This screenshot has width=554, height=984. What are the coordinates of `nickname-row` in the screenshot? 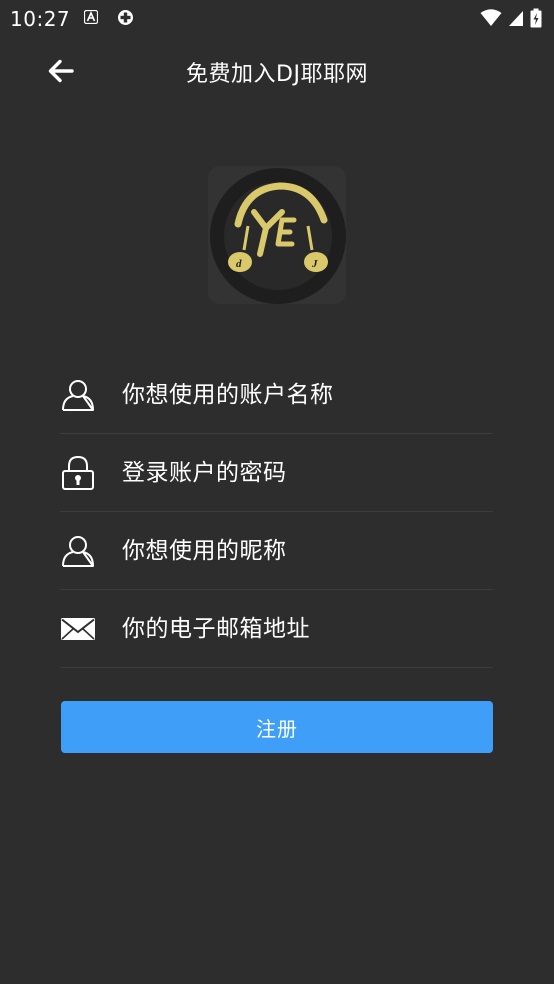 It's located at (276, 551).